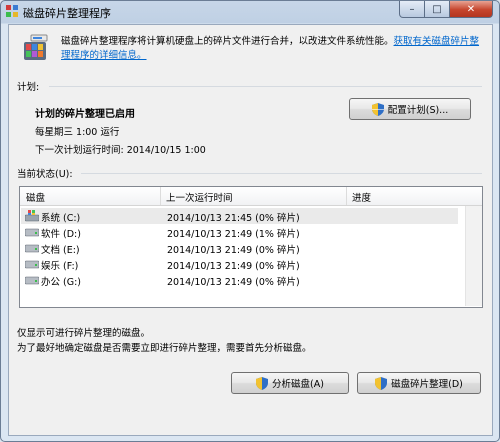  What do you see at coordinates (12, 11) in the screenshot?
I see `defrag-app-icon` at bounding box center [12, 11].